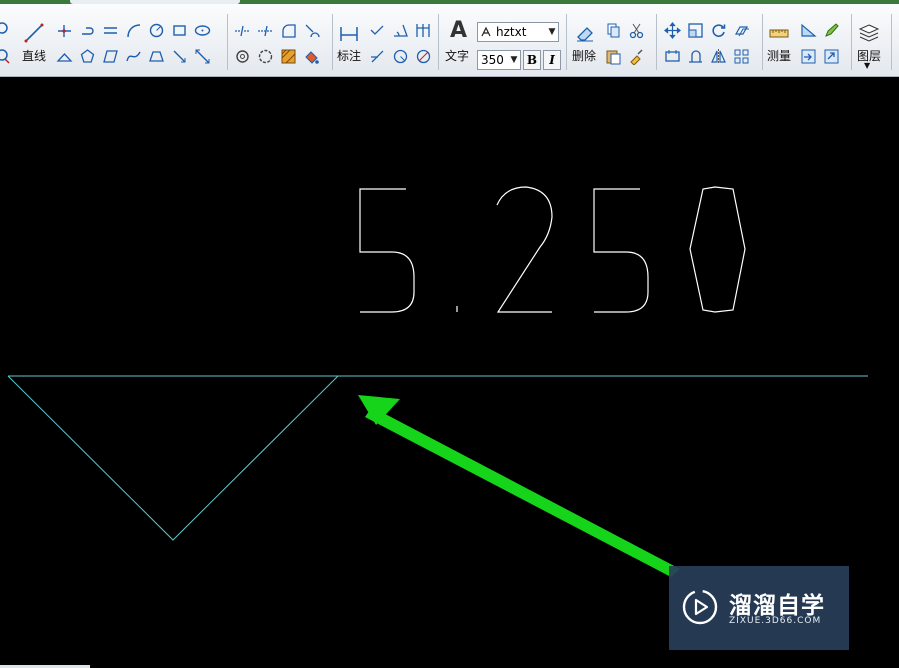 The width and height of the screenshot is (899, 668). I want to click on parallelogram-icon, so click(110, 56).